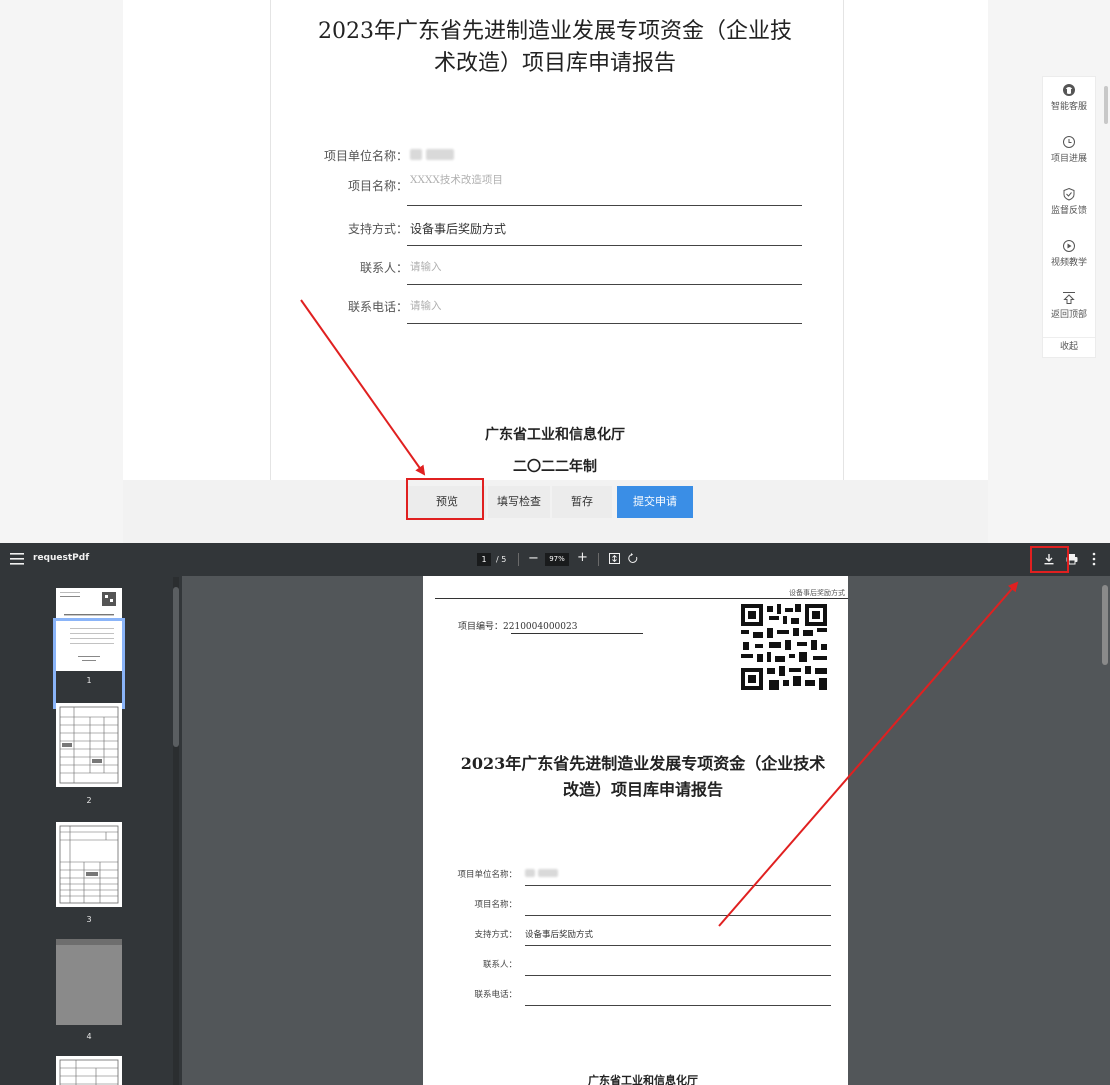  I want to click on collapse-button: 收起, so click(1069, 346).